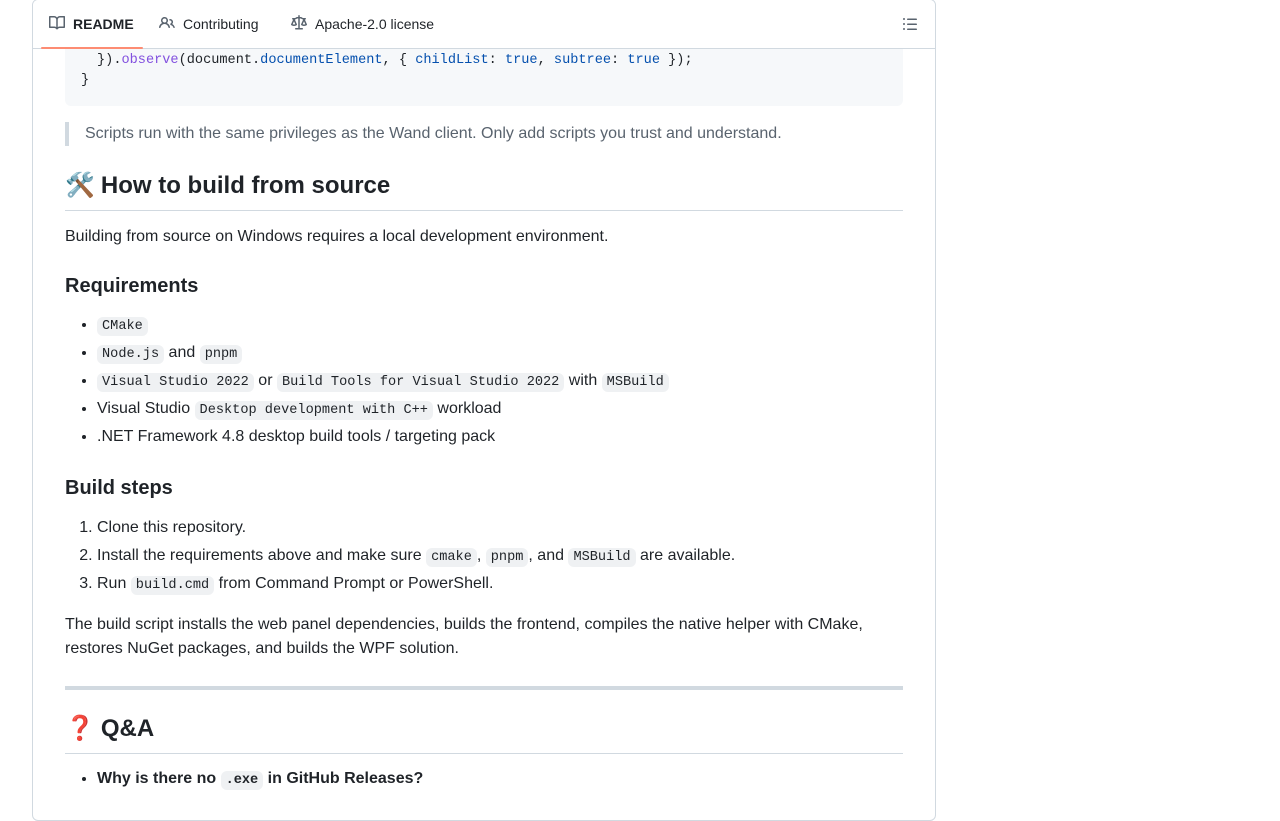  I want to click on tab-contributing-label: Contributing, so click(221, 24).